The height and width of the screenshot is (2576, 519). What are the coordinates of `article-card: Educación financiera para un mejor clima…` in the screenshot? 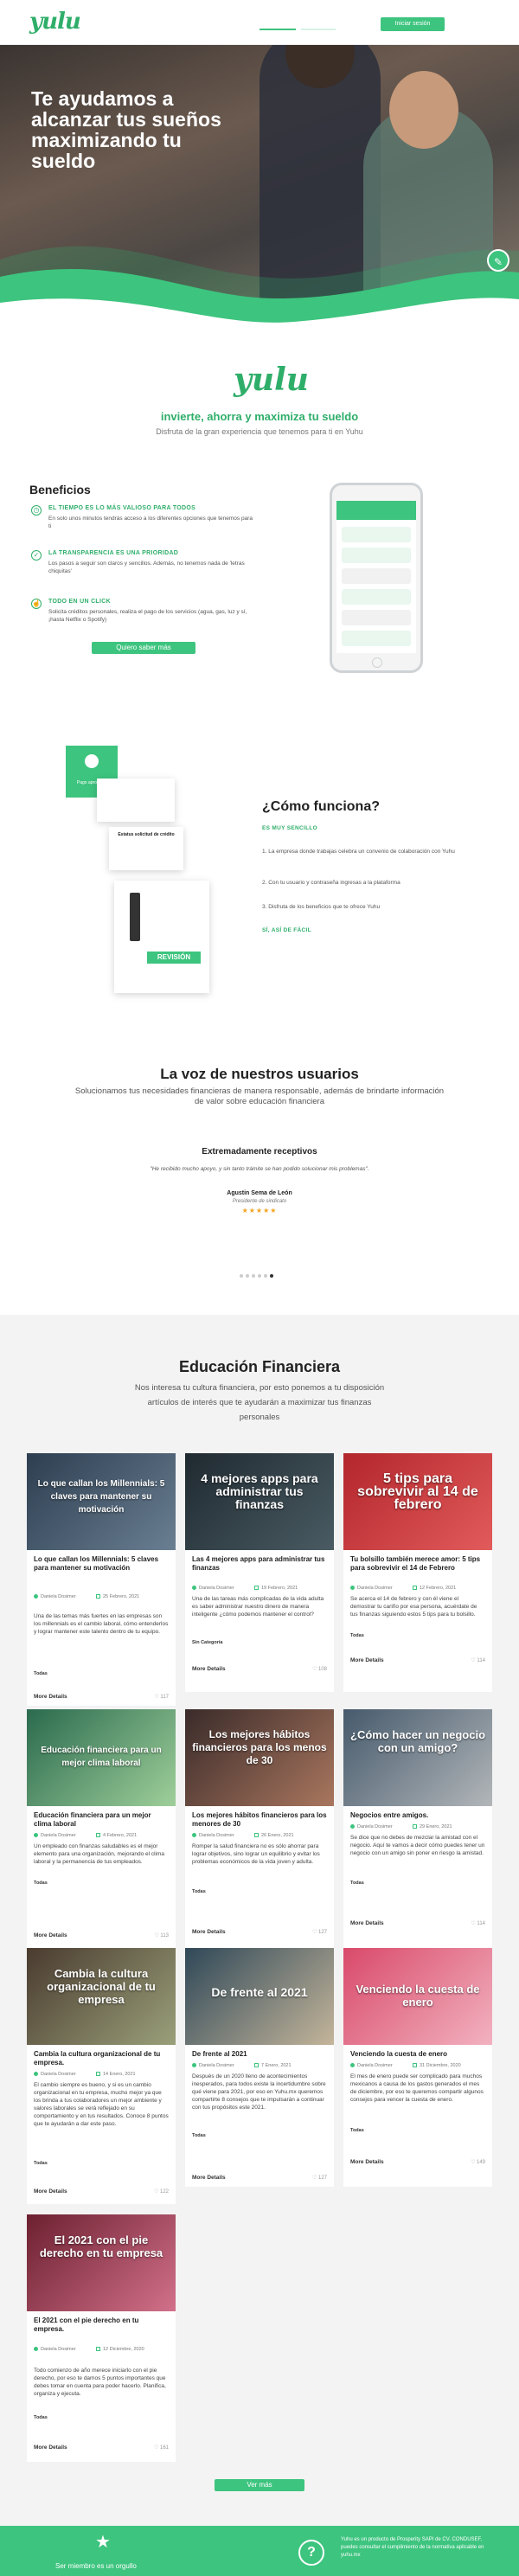 It's located at (102, 1828).